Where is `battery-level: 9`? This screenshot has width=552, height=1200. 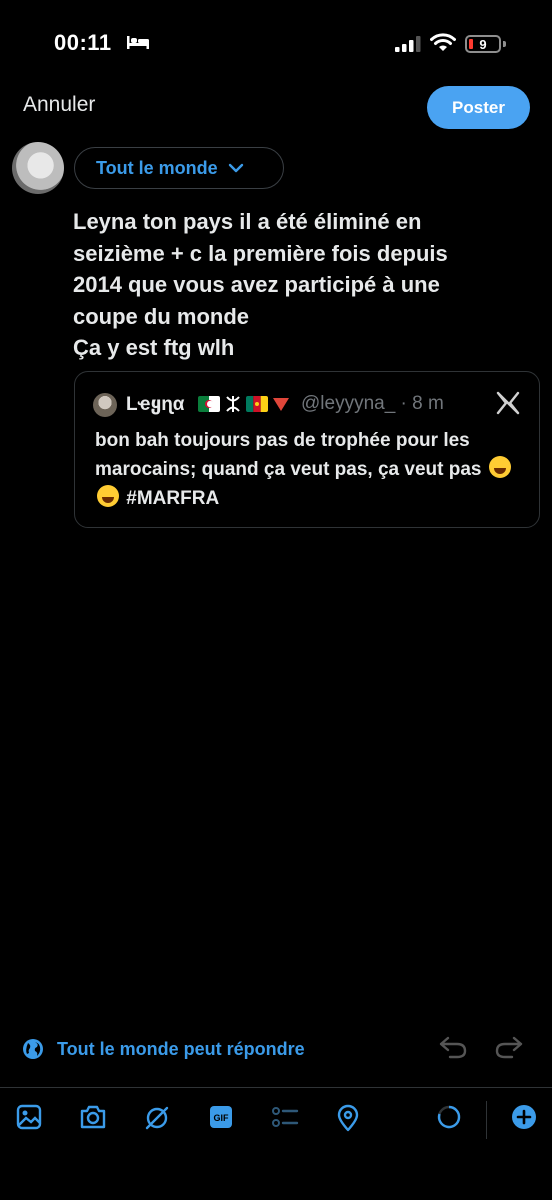
battery-level: 9 is located at coordinates (483, 44).